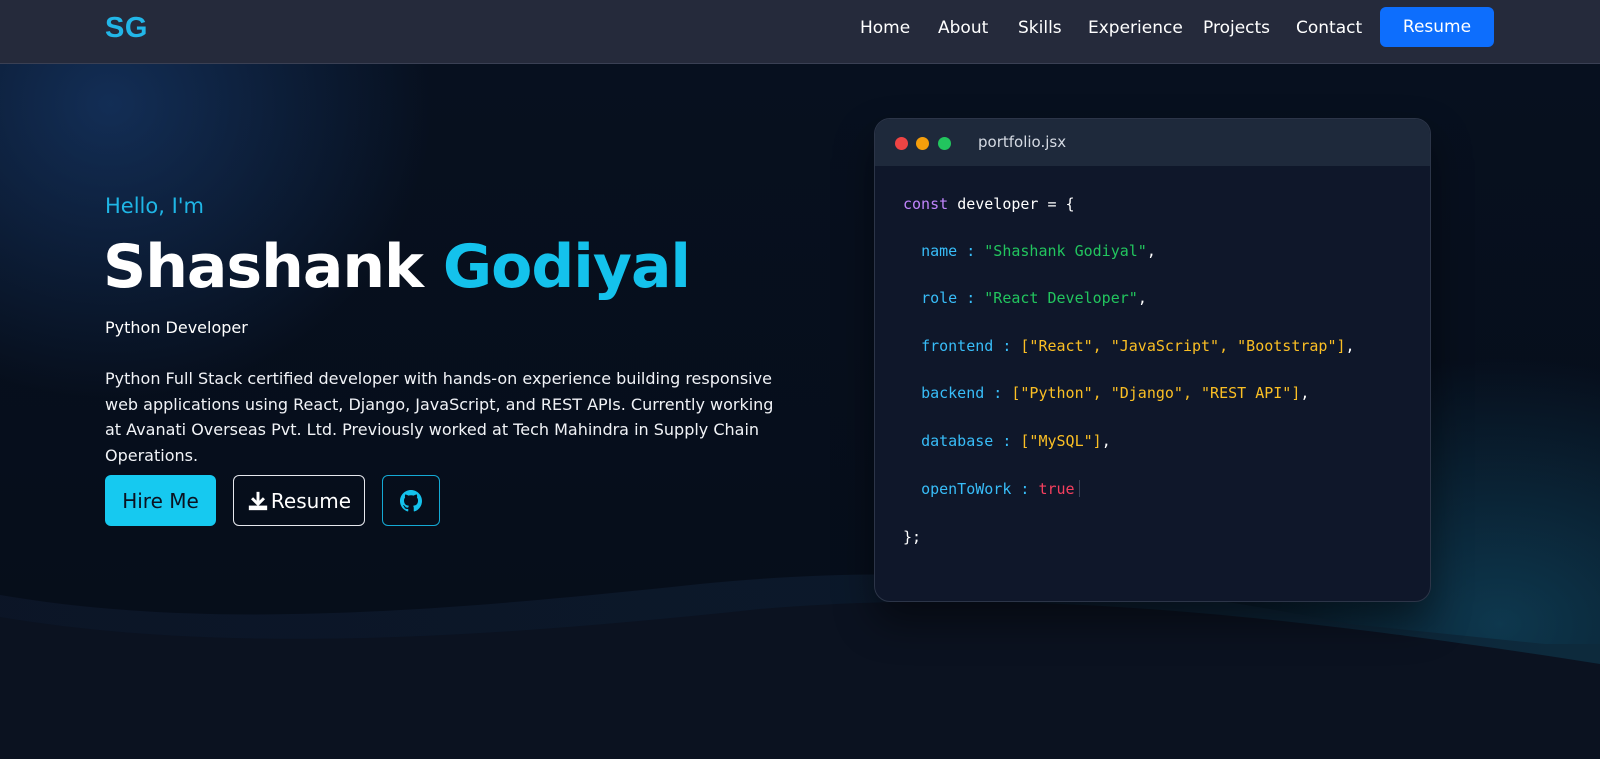 This screenshot has height=759, width=1600. What do you see at coordinates (939, 298) in the screenshot?
I see `code-key: role` at bounding box center [939, 298].